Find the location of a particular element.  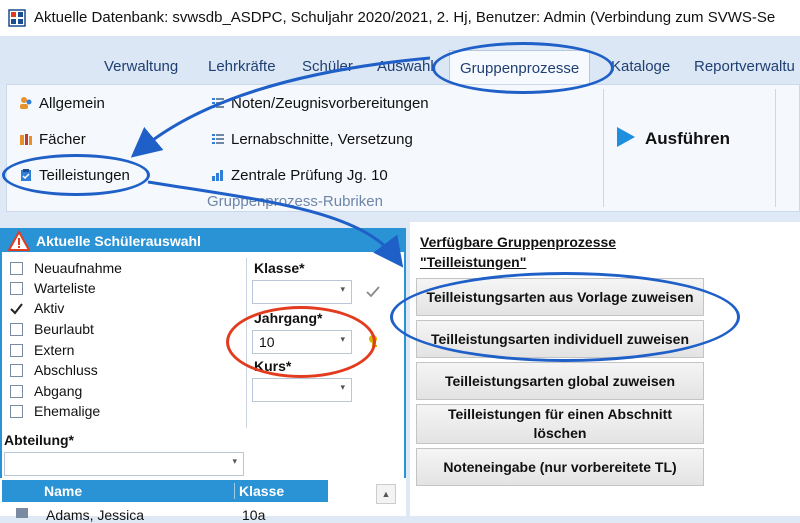

abteilung-label: Abteilung* is located at coordinates (39, 440).